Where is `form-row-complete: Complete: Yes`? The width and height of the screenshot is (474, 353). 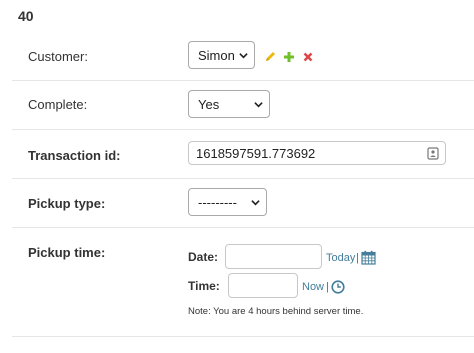 form-row-complete: Complete: Yes is located at coordinates (243, 105).